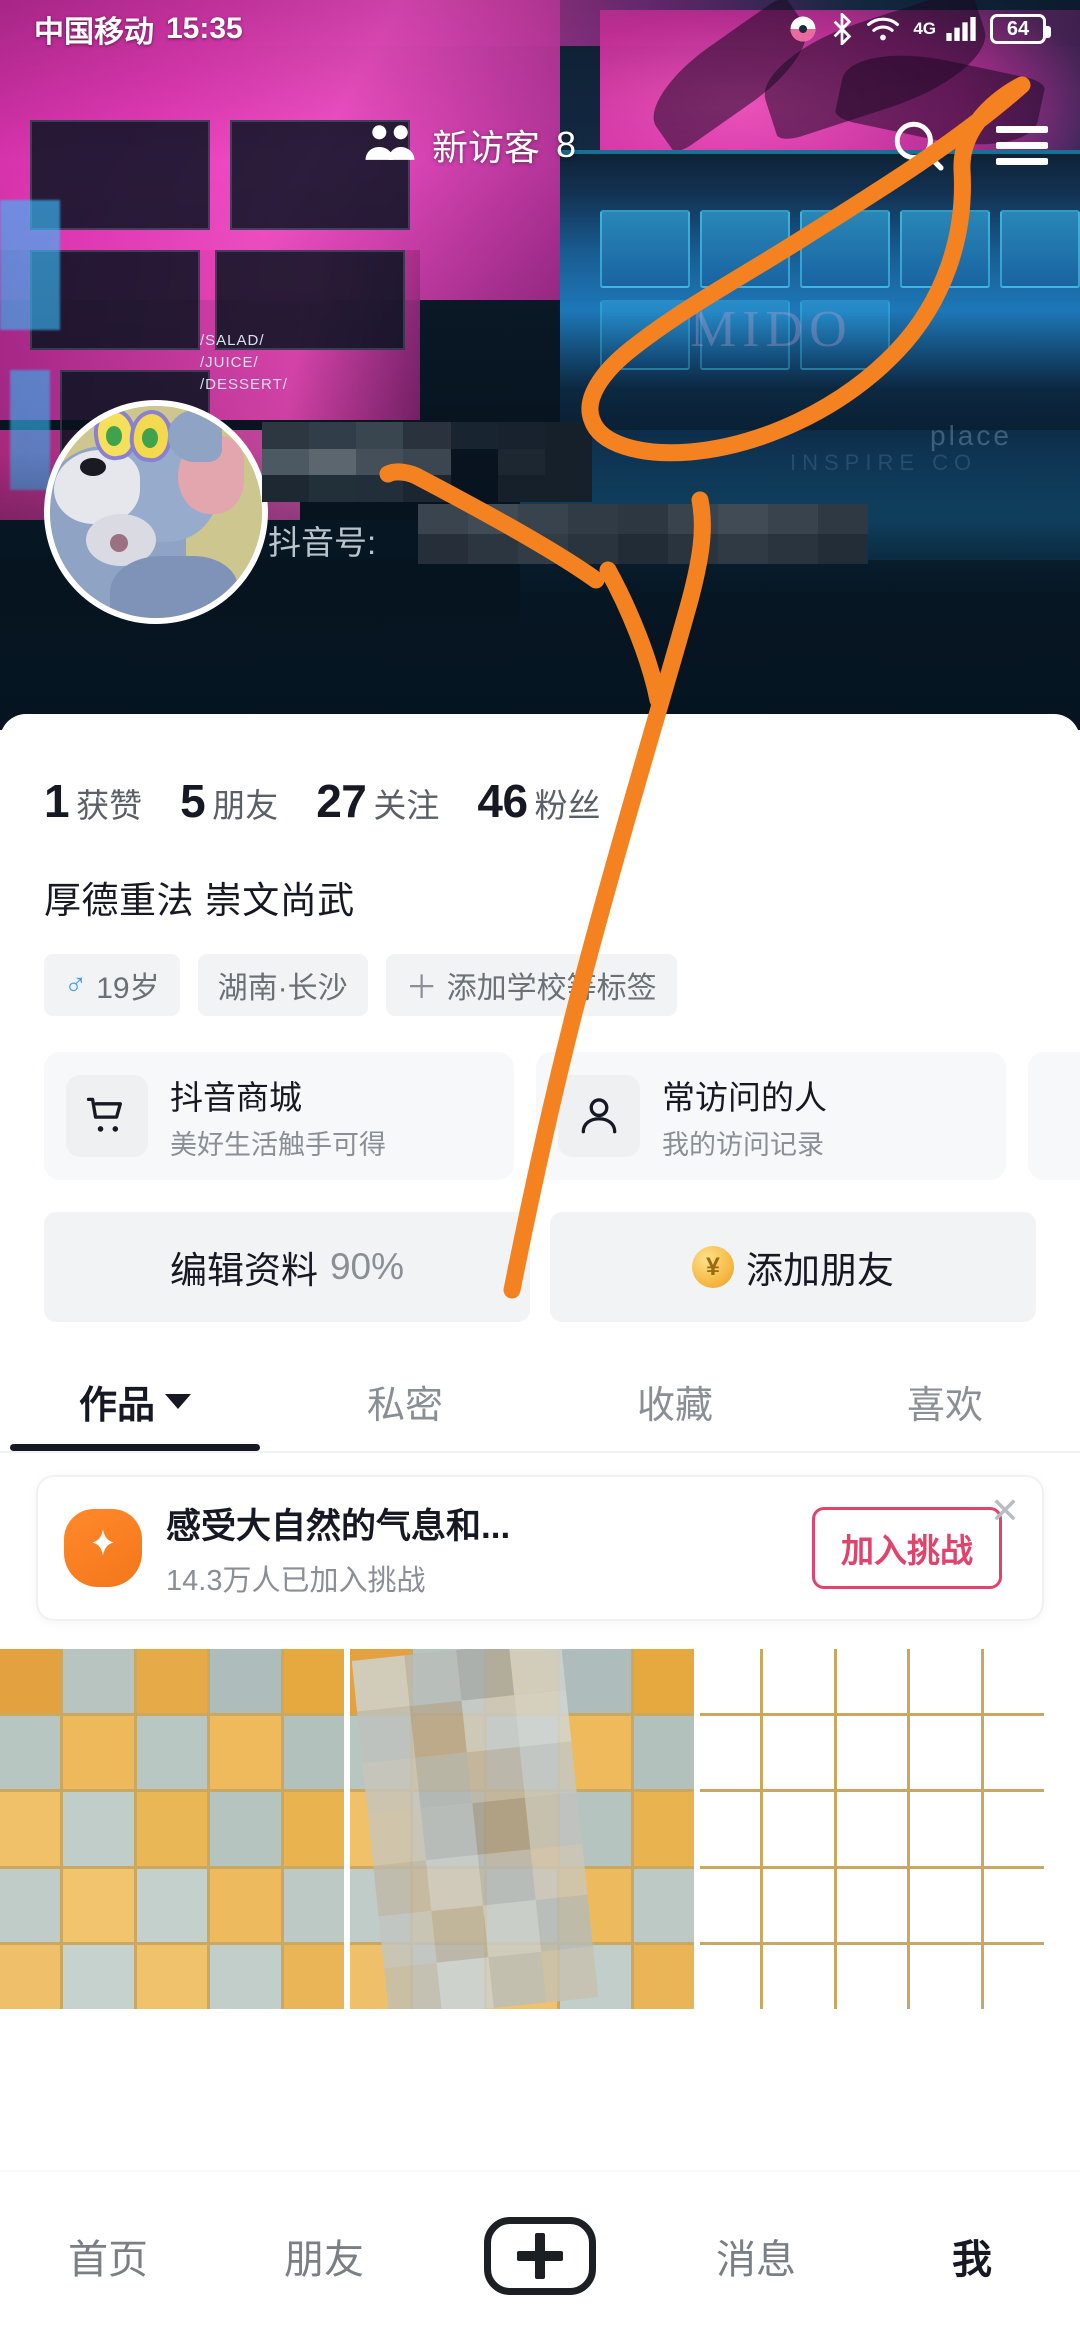  What do you see at coordinates (744, 1097) in the screenshot?
I see `card-title: 常访问的人` at bounding box center [744, 1097].